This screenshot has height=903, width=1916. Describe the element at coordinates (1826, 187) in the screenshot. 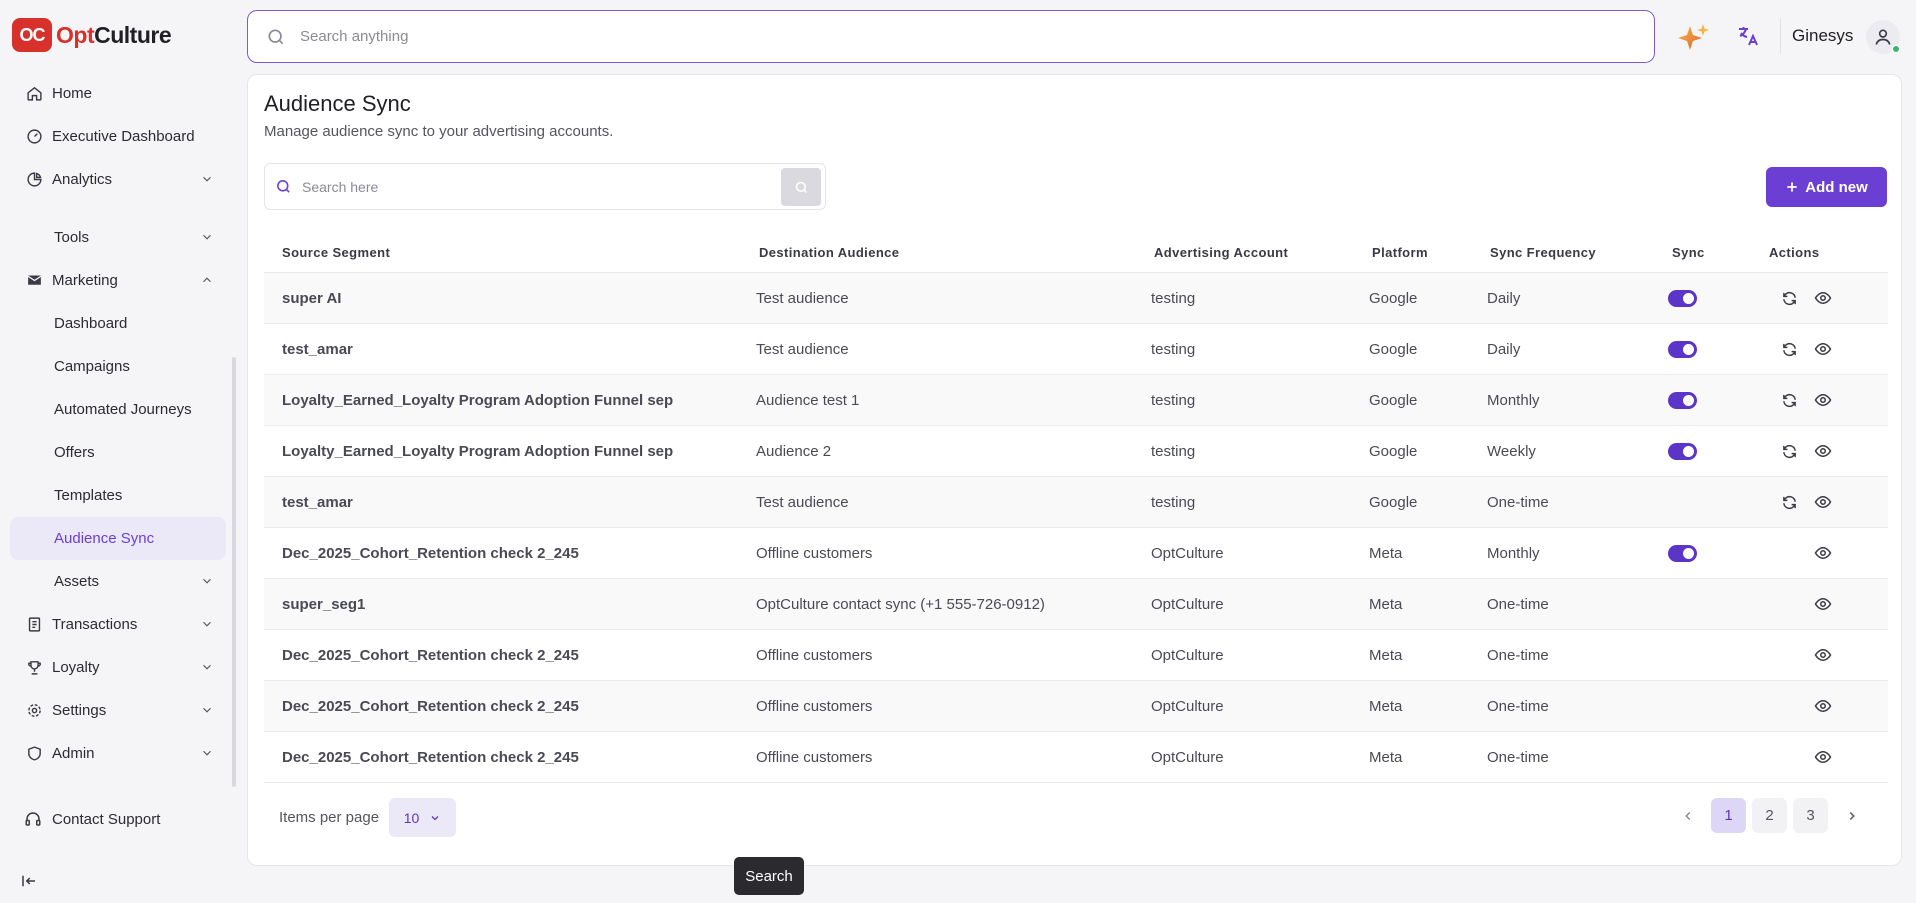

I see `add-new-button: Add new` at that location.